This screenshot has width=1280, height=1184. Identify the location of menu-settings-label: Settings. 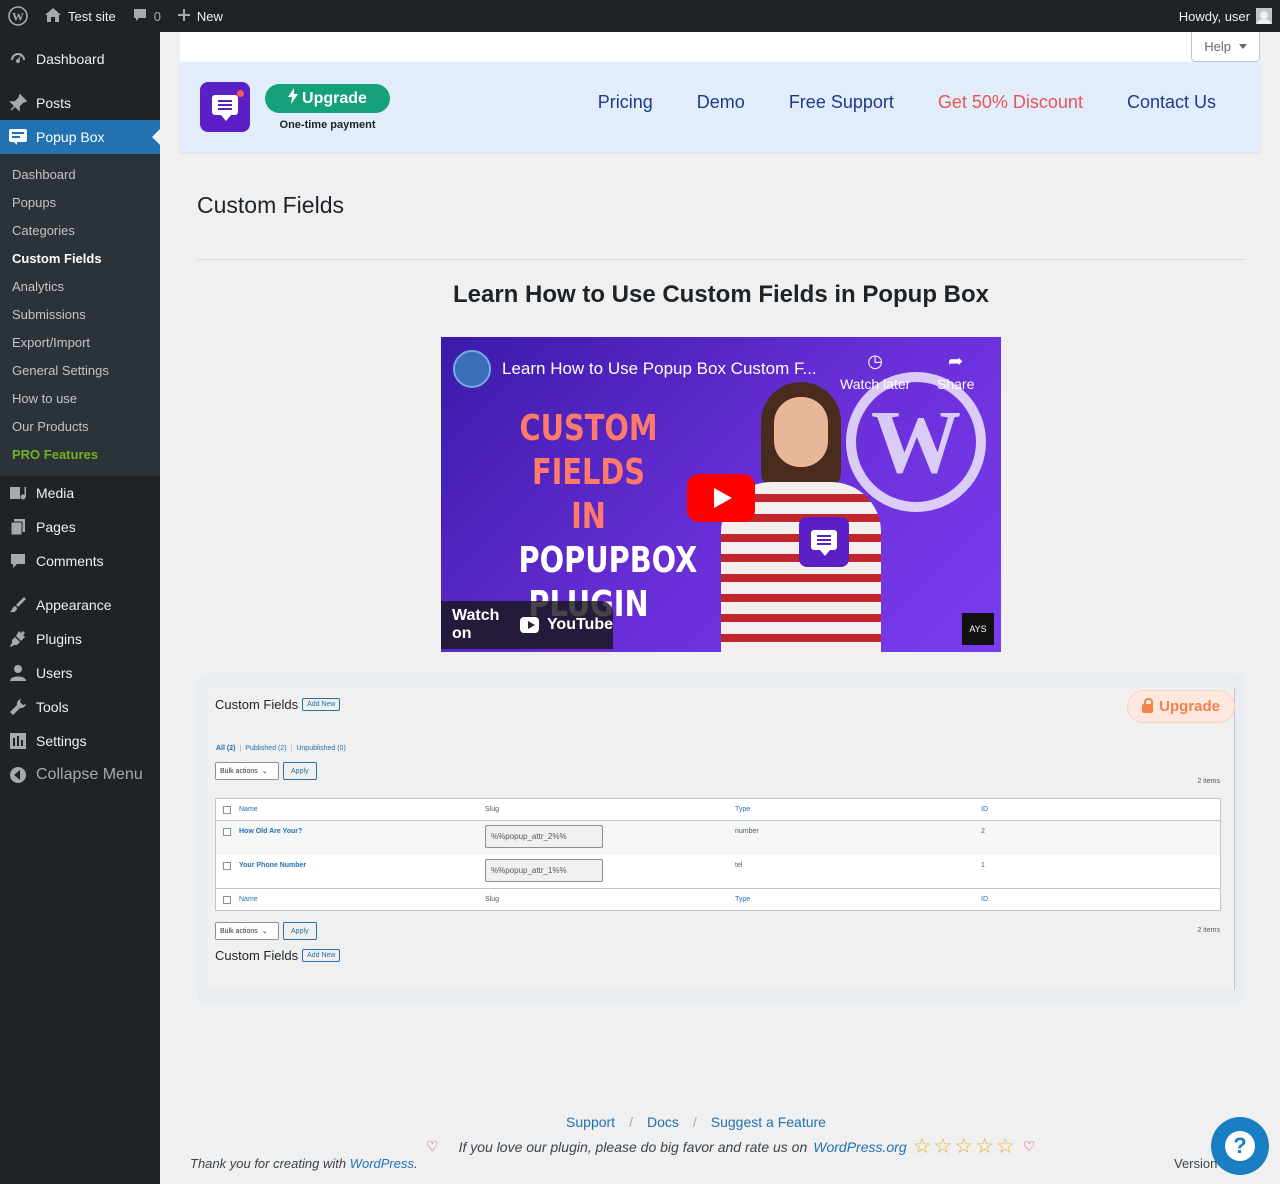
(61, 741).